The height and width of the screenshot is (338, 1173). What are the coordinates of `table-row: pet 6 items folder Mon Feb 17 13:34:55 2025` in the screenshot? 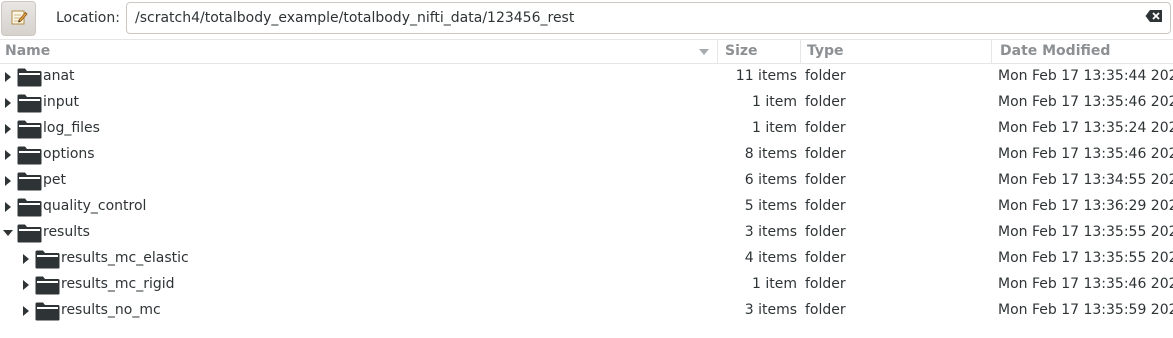 It's located at (586, 181).